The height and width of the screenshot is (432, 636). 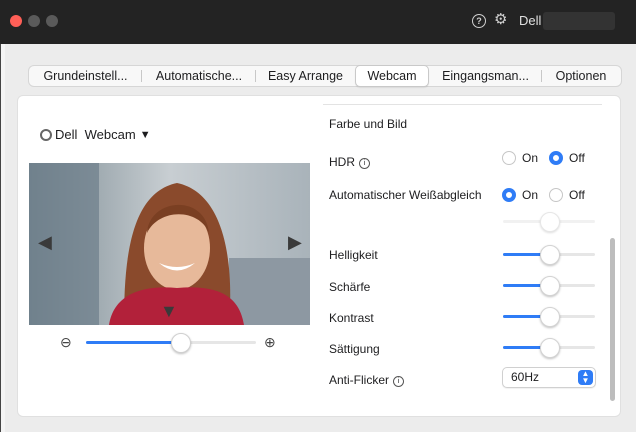 What do you see at coordinates (133, 342) in the screenshot?
I see `zoom-slider-fill` at bounding box center [133, 342].